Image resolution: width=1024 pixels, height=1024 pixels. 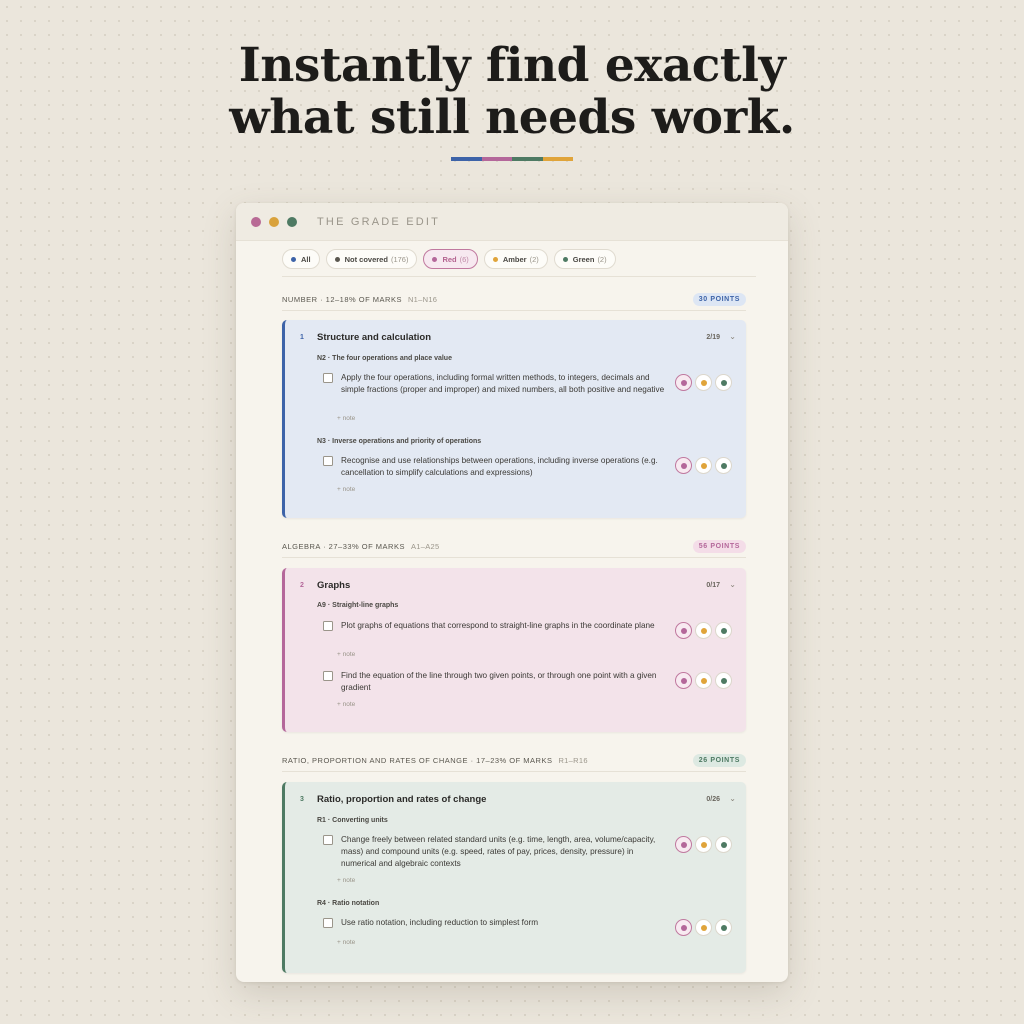 I want to click on accent-blue, so click(x=466, y=159).